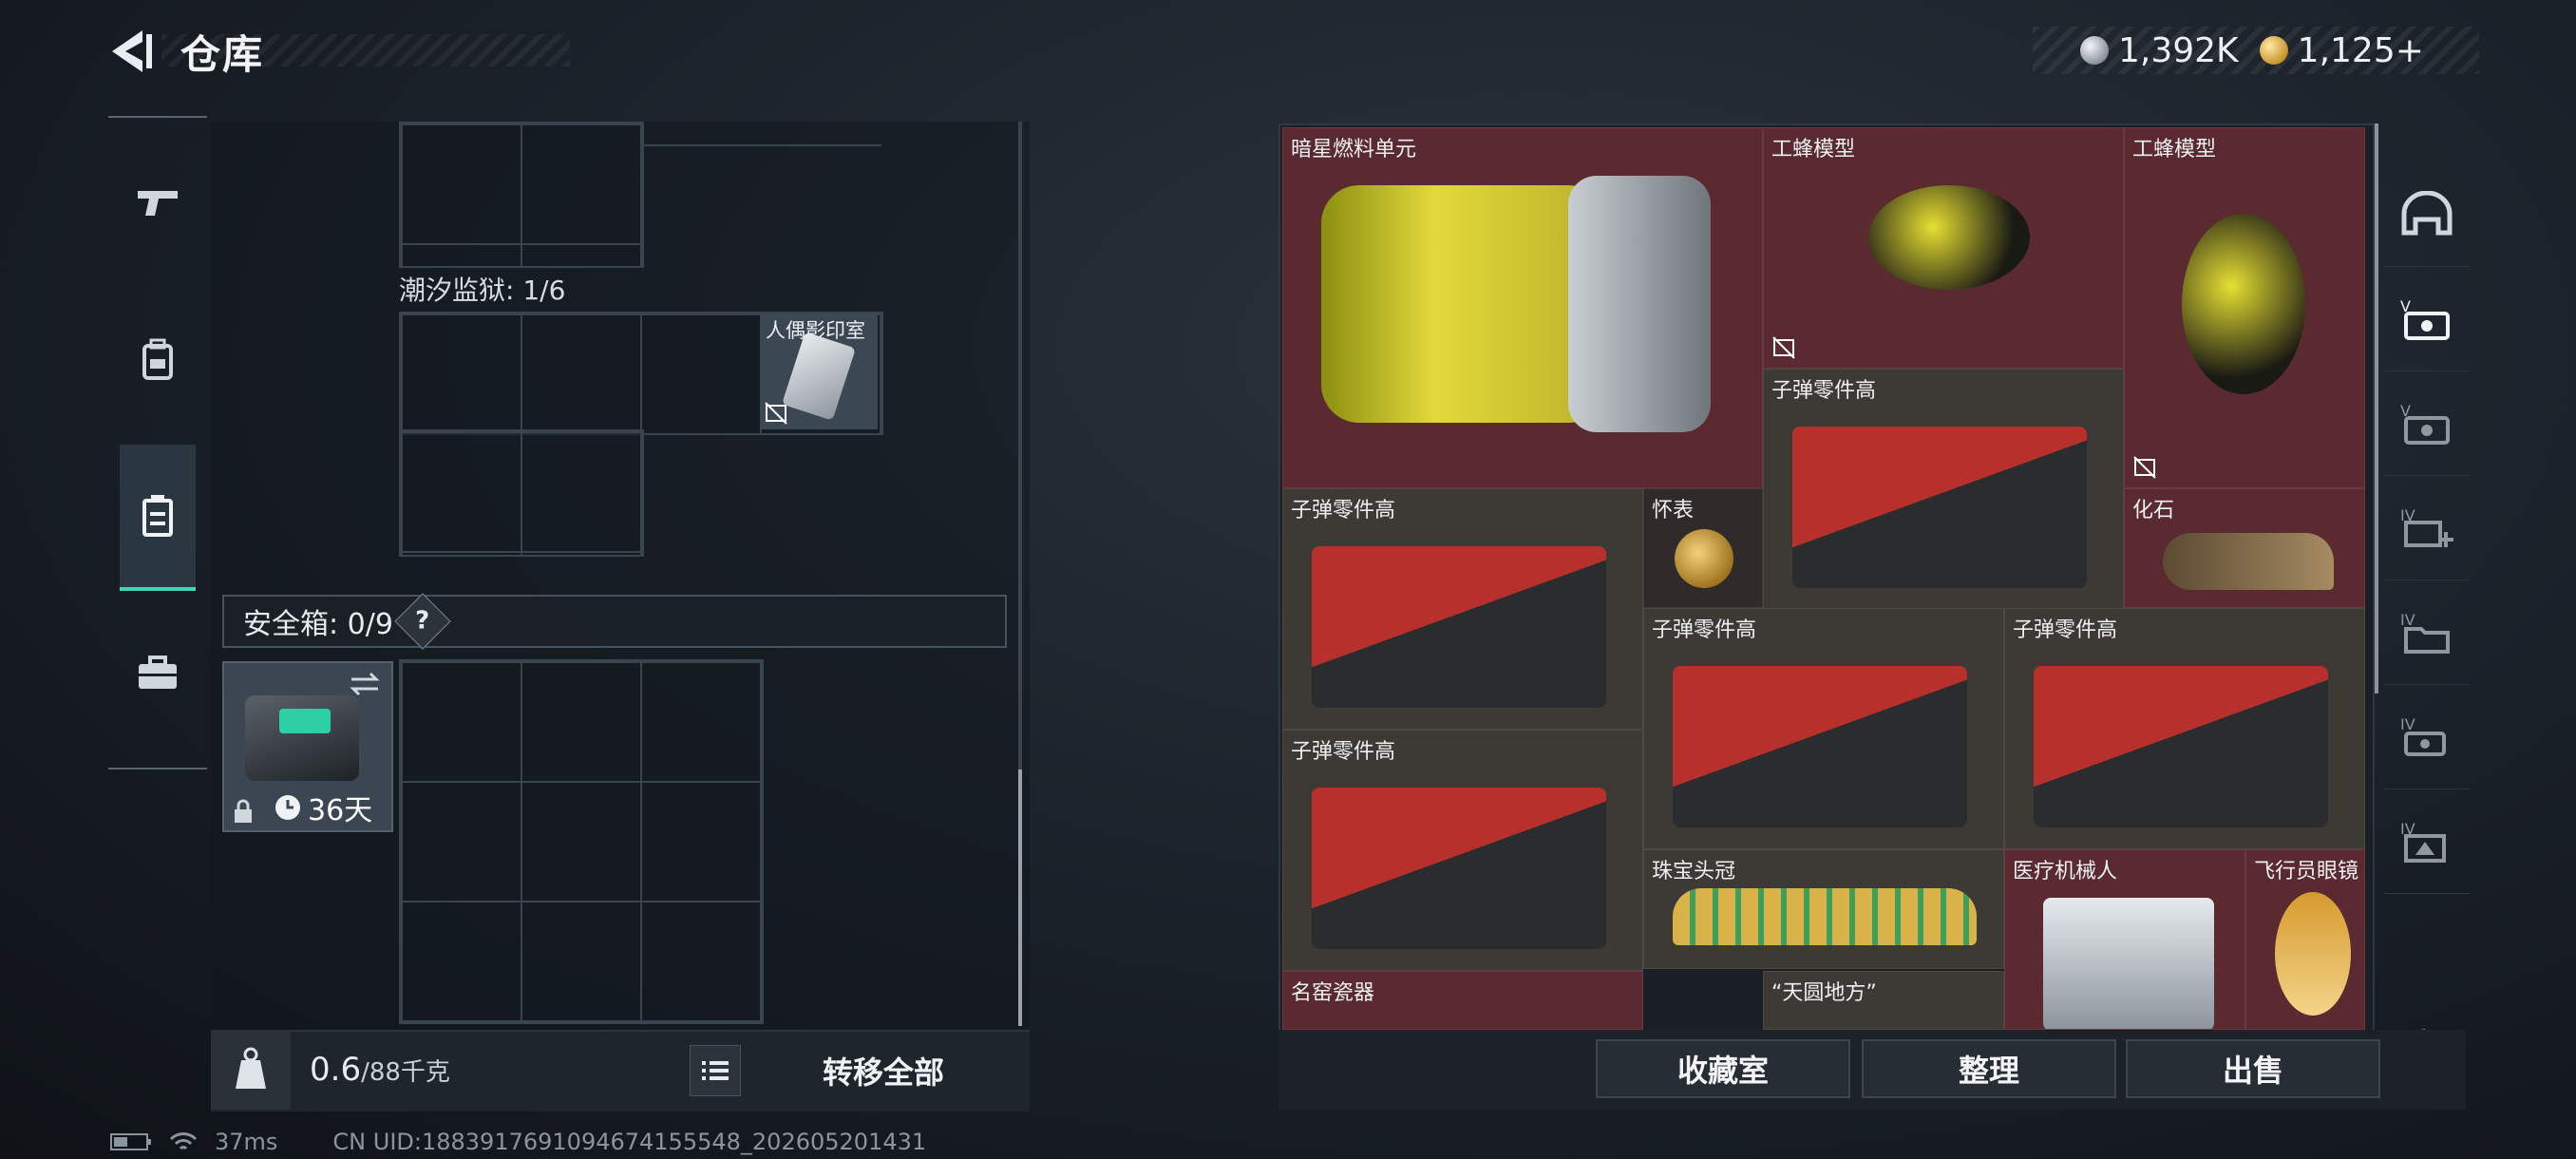 The width and height of the screenshot is (2576, 1159). Describe the element at coordinates (2256, 50) in the screenshot. I see `currency-bar: 1,392K 1,125+` at that location.